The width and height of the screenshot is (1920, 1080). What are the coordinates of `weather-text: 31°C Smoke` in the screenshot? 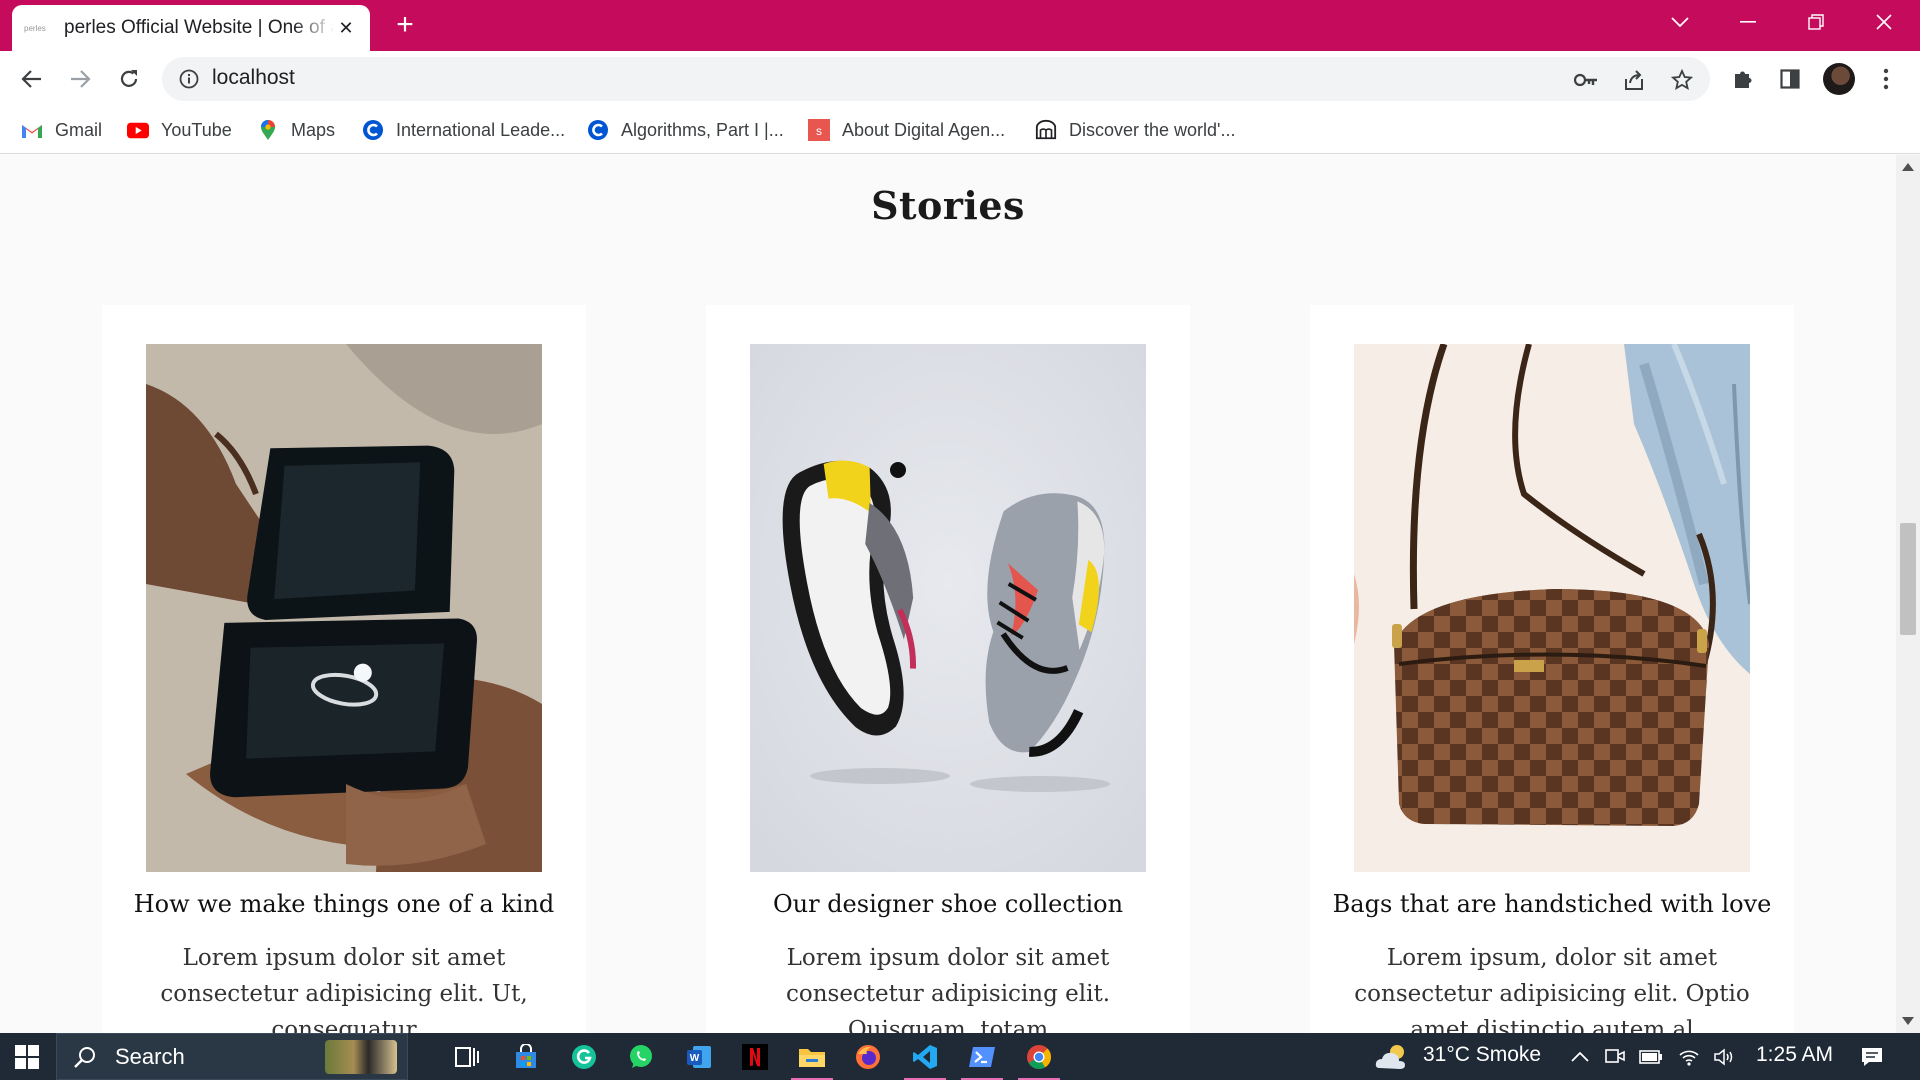 It's located at (1482, 1055).